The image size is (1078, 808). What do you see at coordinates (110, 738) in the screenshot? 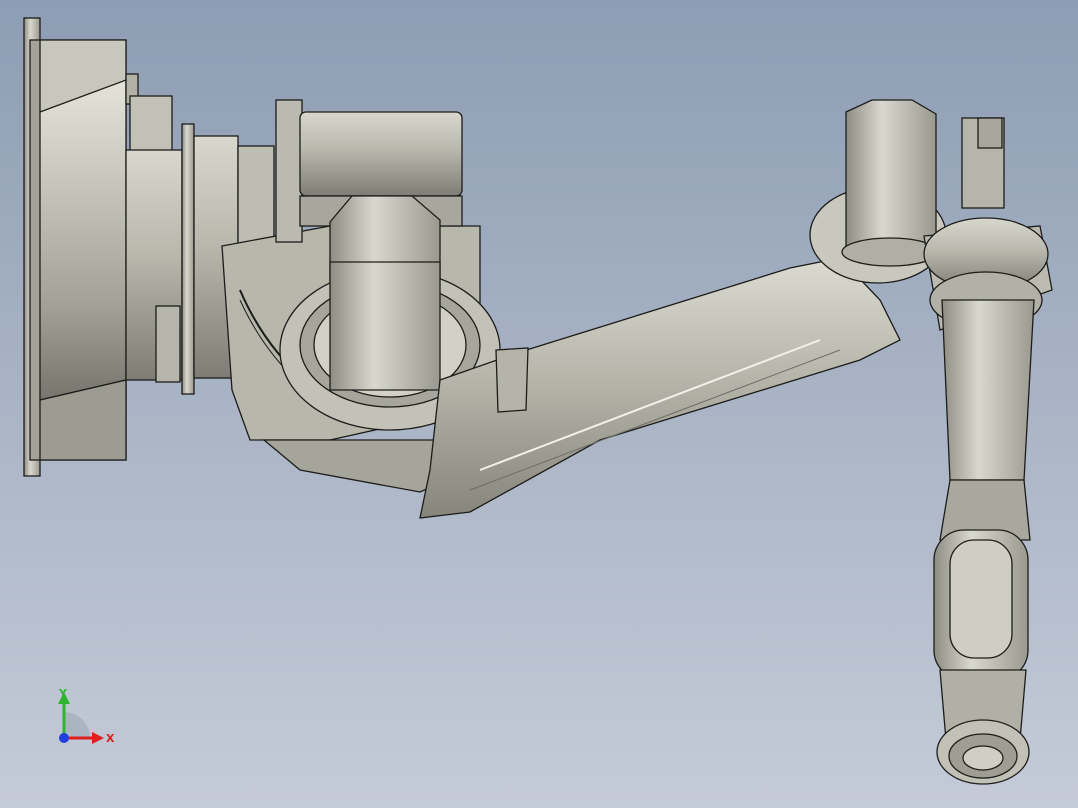
I see `x-axis-label: X` at bounding box center [110, 738].